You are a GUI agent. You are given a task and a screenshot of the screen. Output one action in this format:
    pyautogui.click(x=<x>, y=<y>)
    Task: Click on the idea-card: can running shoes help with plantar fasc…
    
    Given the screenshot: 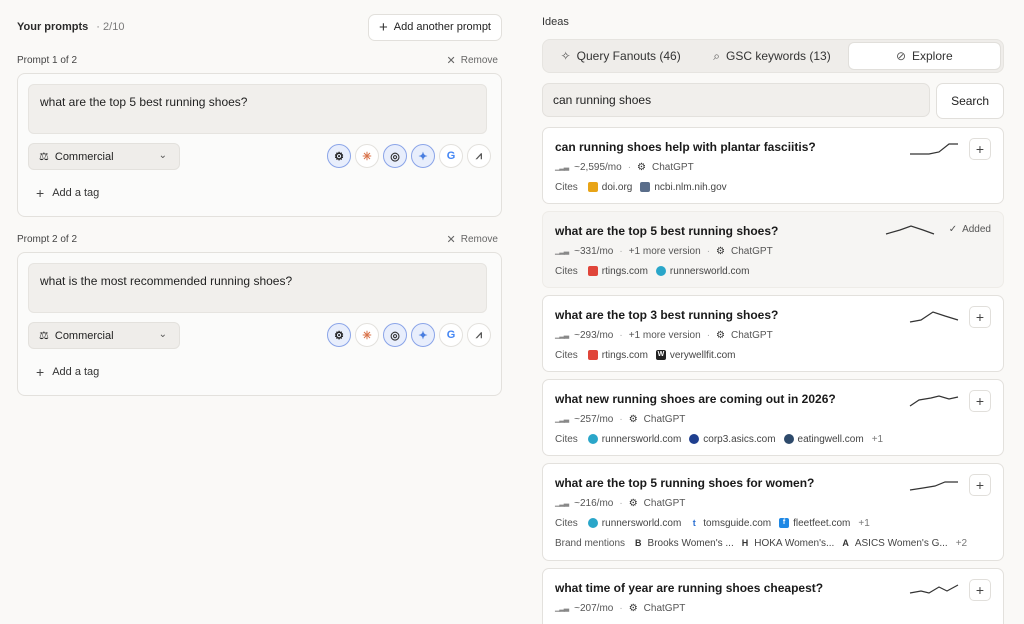 What is the action you would take?
    pyautogui.click(x=773, y=165)
    